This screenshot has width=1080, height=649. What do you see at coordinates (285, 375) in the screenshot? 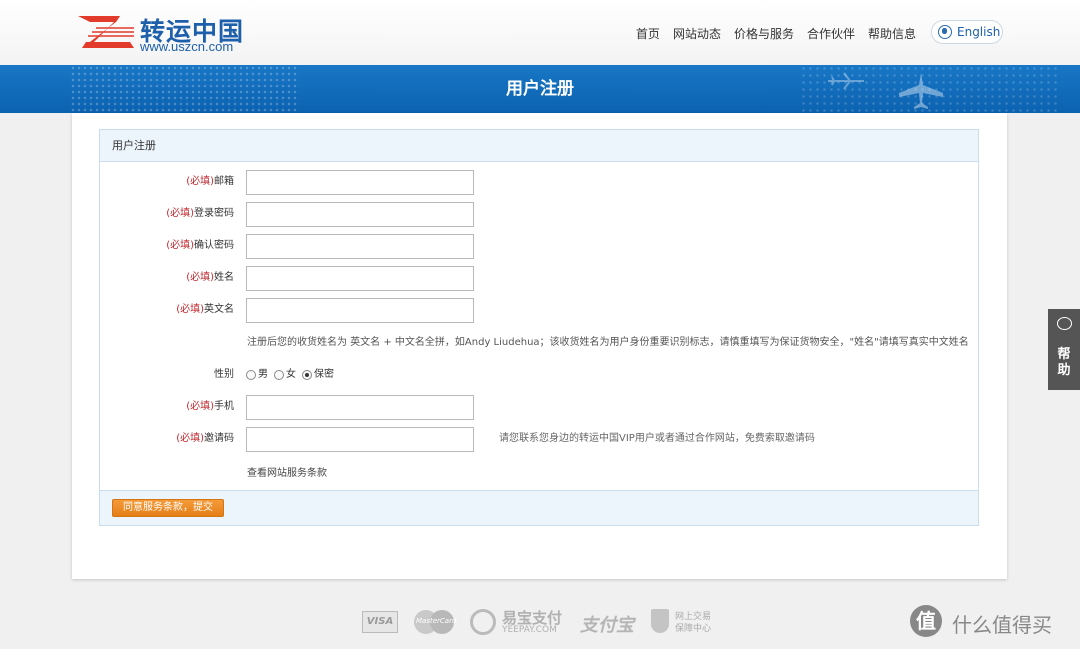
I see `gender-option-female: 女` at bounding box center [285, 375].